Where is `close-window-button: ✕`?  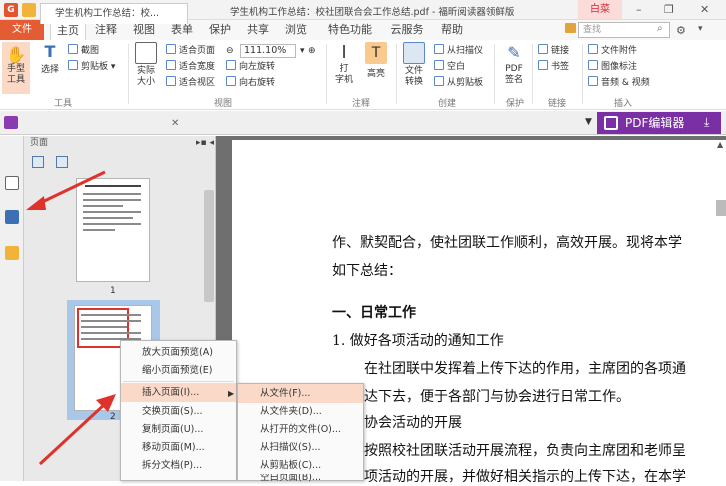 close-window-button: ✕ is located at coordinates (704, 9).